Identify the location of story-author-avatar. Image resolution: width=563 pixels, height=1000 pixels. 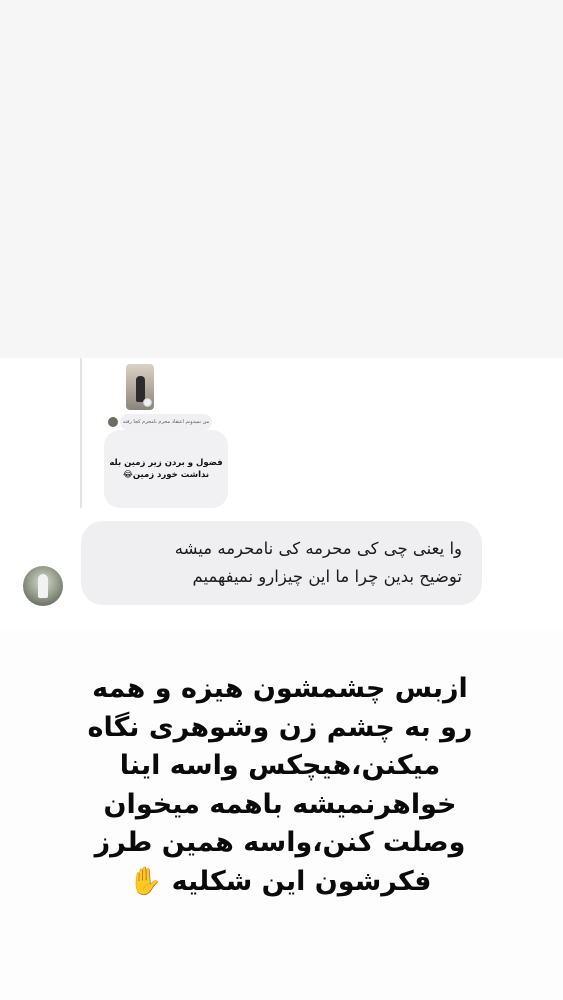
(113, 422).